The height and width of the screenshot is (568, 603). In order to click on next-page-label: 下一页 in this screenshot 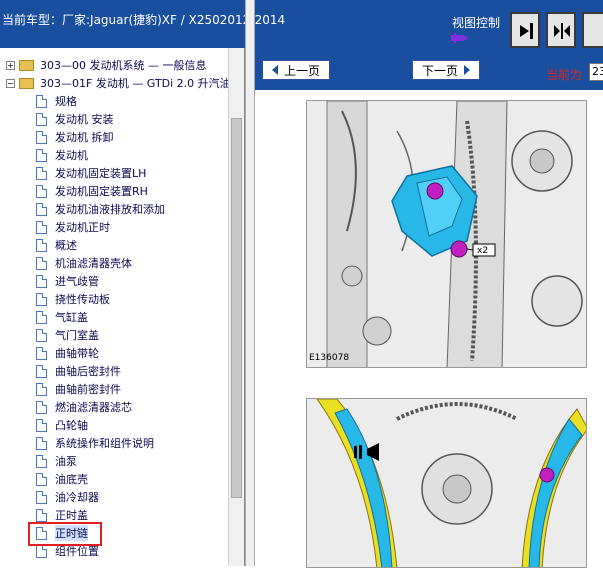, I will do `click(439, 70)`.